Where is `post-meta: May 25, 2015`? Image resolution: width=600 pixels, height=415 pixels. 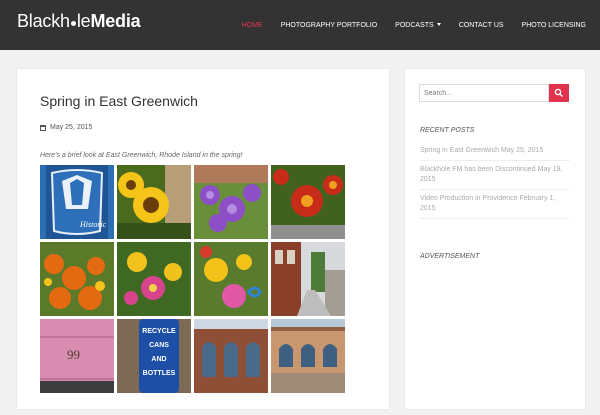
post-meta: May 25, 2015 is located at coordinates (66, 127).